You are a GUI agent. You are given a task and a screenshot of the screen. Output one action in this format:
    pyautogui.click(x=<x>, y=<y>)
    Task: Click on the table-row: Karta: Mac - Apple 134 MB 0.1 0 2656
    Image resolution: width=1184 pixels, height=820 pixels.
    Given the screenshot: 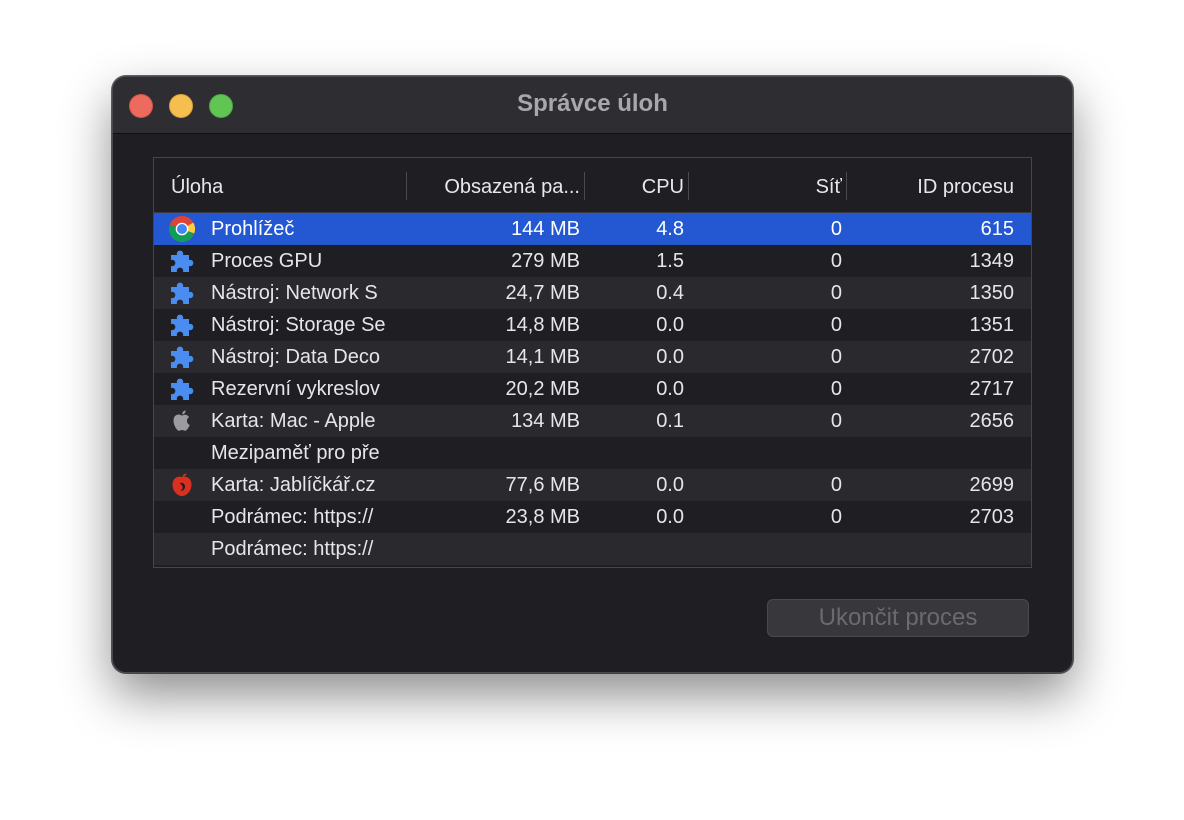 What is the action you would take?
    pyautogui.click(x=592, y=421)
    